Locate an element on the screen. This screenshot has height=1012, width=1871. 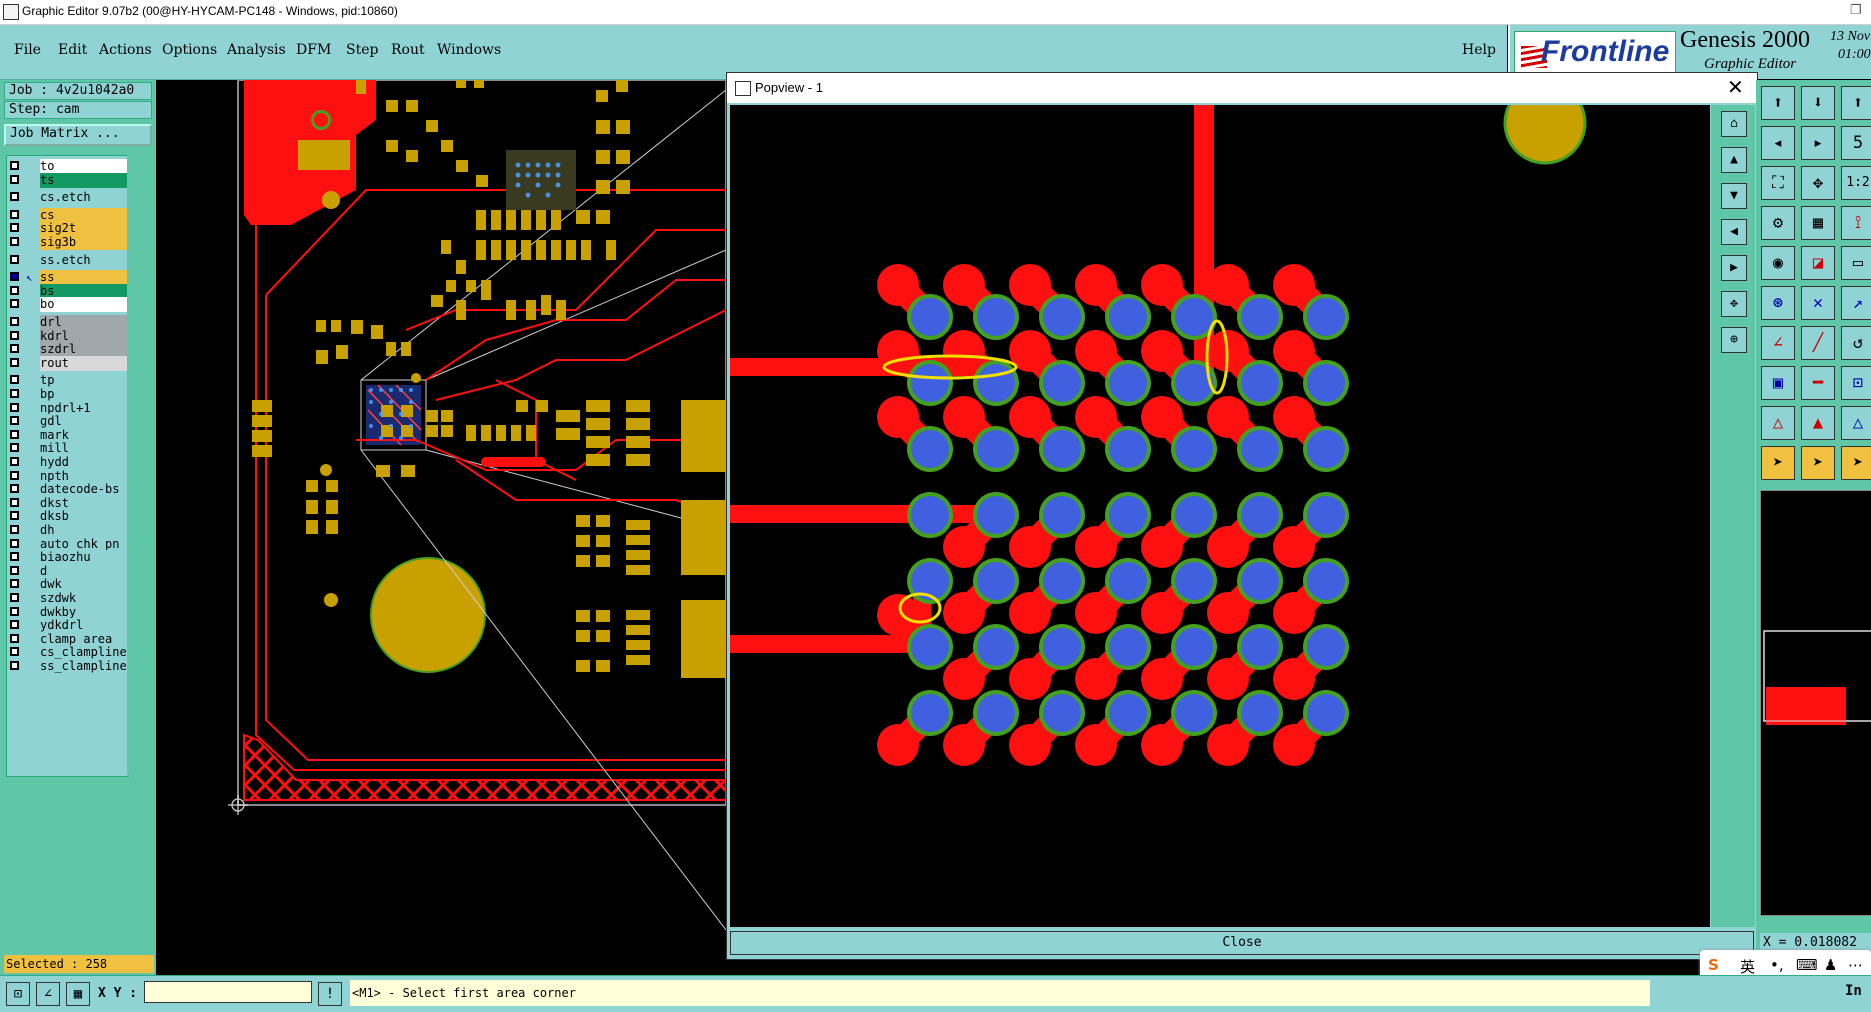
tool-fill-icon: ◪ is located at coordinates (1818, 263).